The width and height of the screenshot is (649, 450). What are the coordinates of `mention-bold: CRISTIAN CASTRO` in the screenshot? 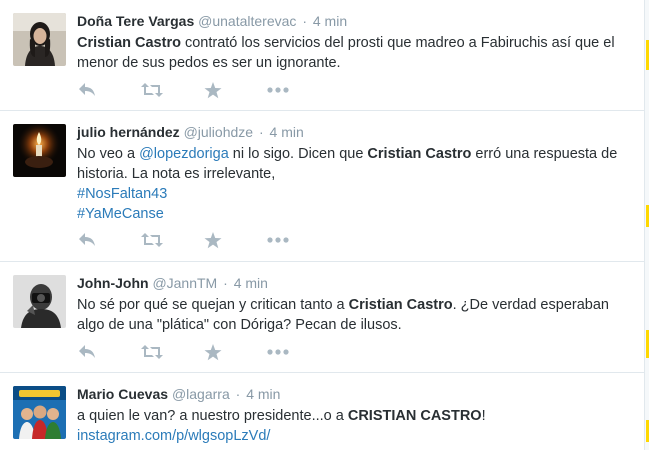 It's located at (414, 416).